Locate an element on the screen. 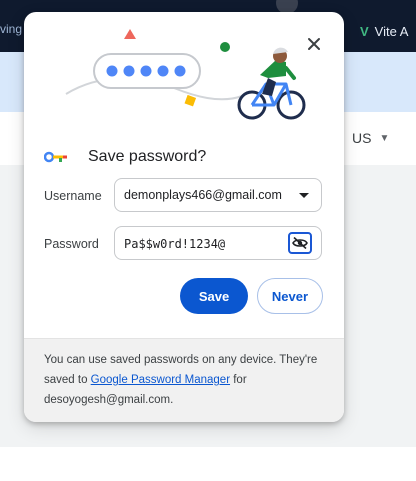 The height and width of the screenshot is (481, 416). save-button: Save is located at coordinates (214, 296).